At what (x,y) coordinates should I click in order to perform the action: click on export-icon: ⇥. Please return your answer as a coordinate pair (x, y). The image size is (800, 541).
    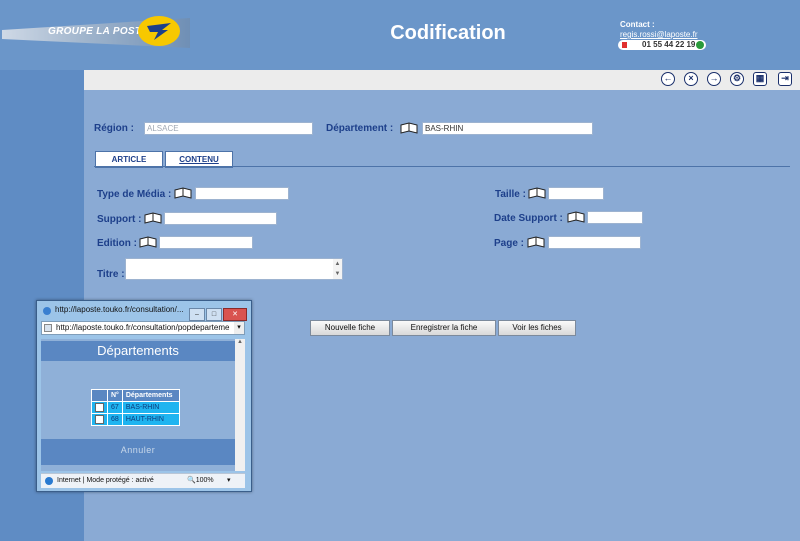
    Looking at the image, I should click on (785, 79).